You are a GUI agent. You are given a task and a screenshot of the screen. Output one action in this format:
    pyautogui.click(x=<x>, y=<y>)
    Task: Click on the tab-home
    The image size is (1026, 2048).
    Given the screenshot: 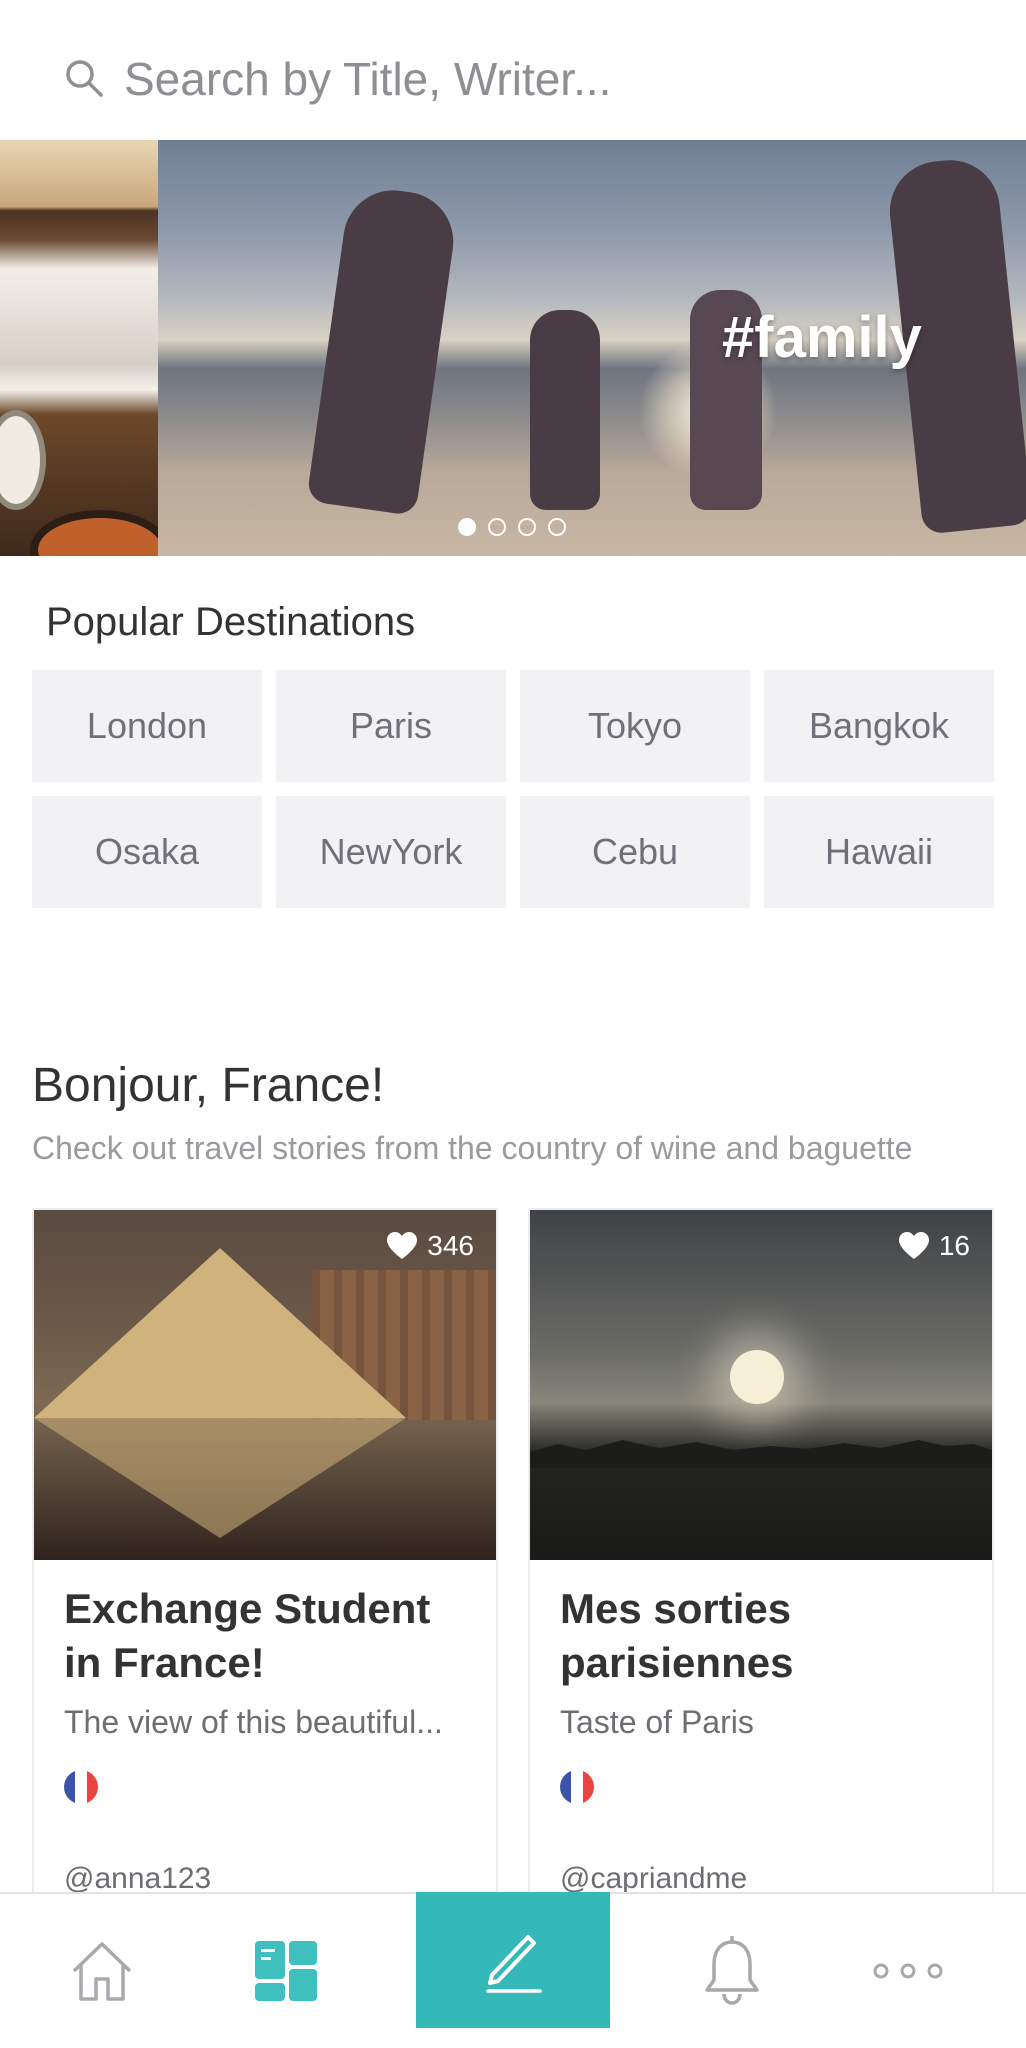 What is the action you would take?
    pyautogui.click(x=102, y=1971)
    